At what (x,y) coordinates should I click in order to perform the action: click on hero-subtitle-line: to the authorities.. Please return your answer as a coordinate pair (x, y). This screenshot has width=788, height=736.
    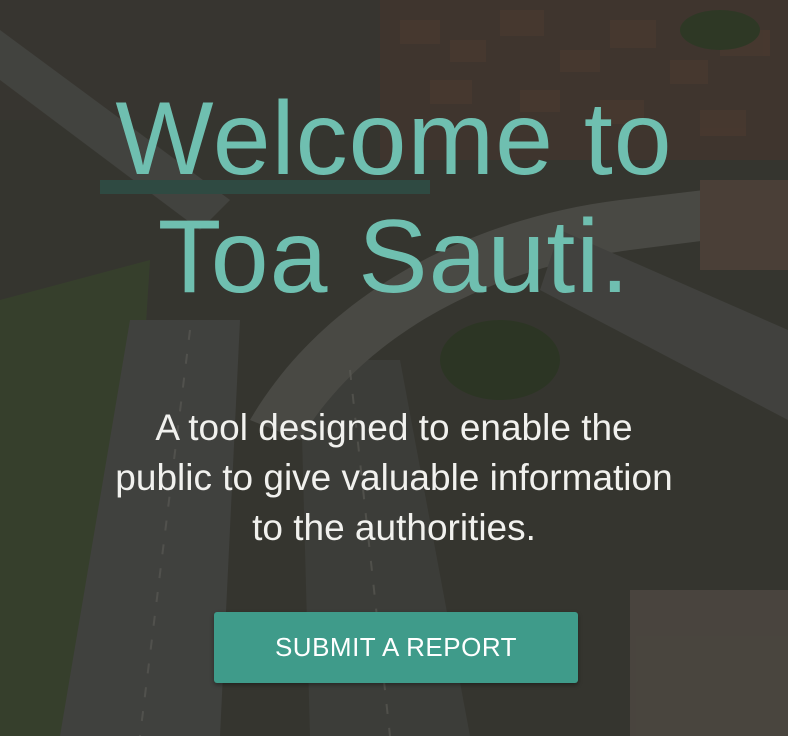
    Looking at the image, I should click on (394, 527).